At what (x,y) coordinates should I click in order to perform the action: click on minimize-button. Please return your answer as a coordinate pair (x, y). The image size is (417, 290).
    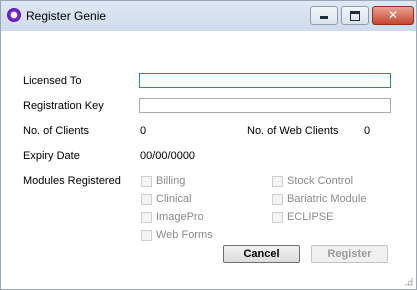
    Looking at the image, I should click on (324, 15).